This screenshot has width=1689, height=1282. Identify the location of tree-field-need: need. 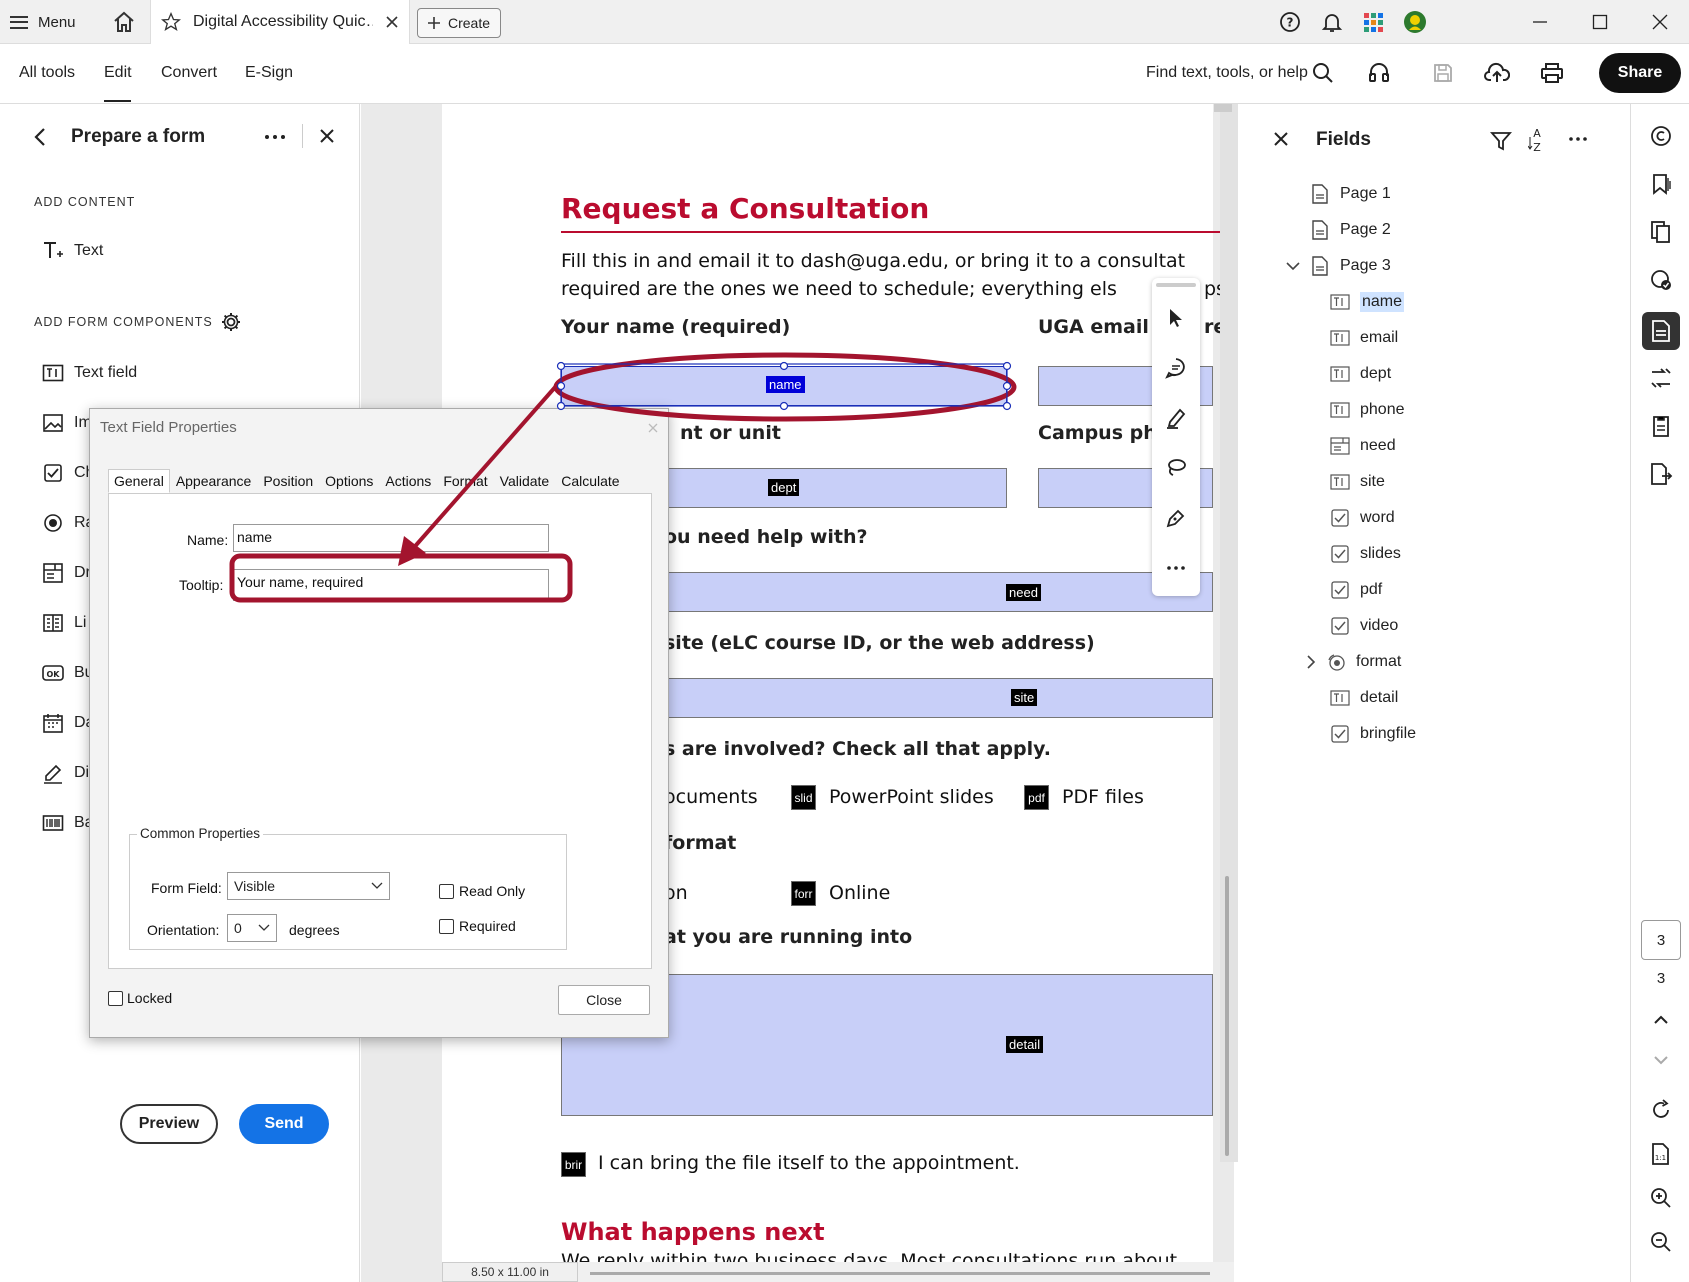
(1363, 446).